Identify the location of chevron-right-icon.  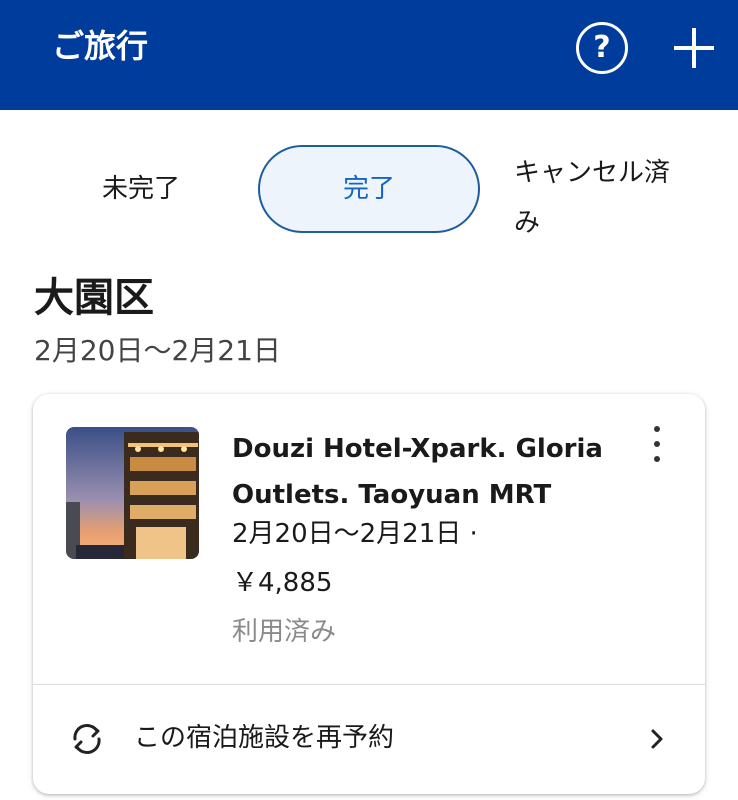
(657, 739).